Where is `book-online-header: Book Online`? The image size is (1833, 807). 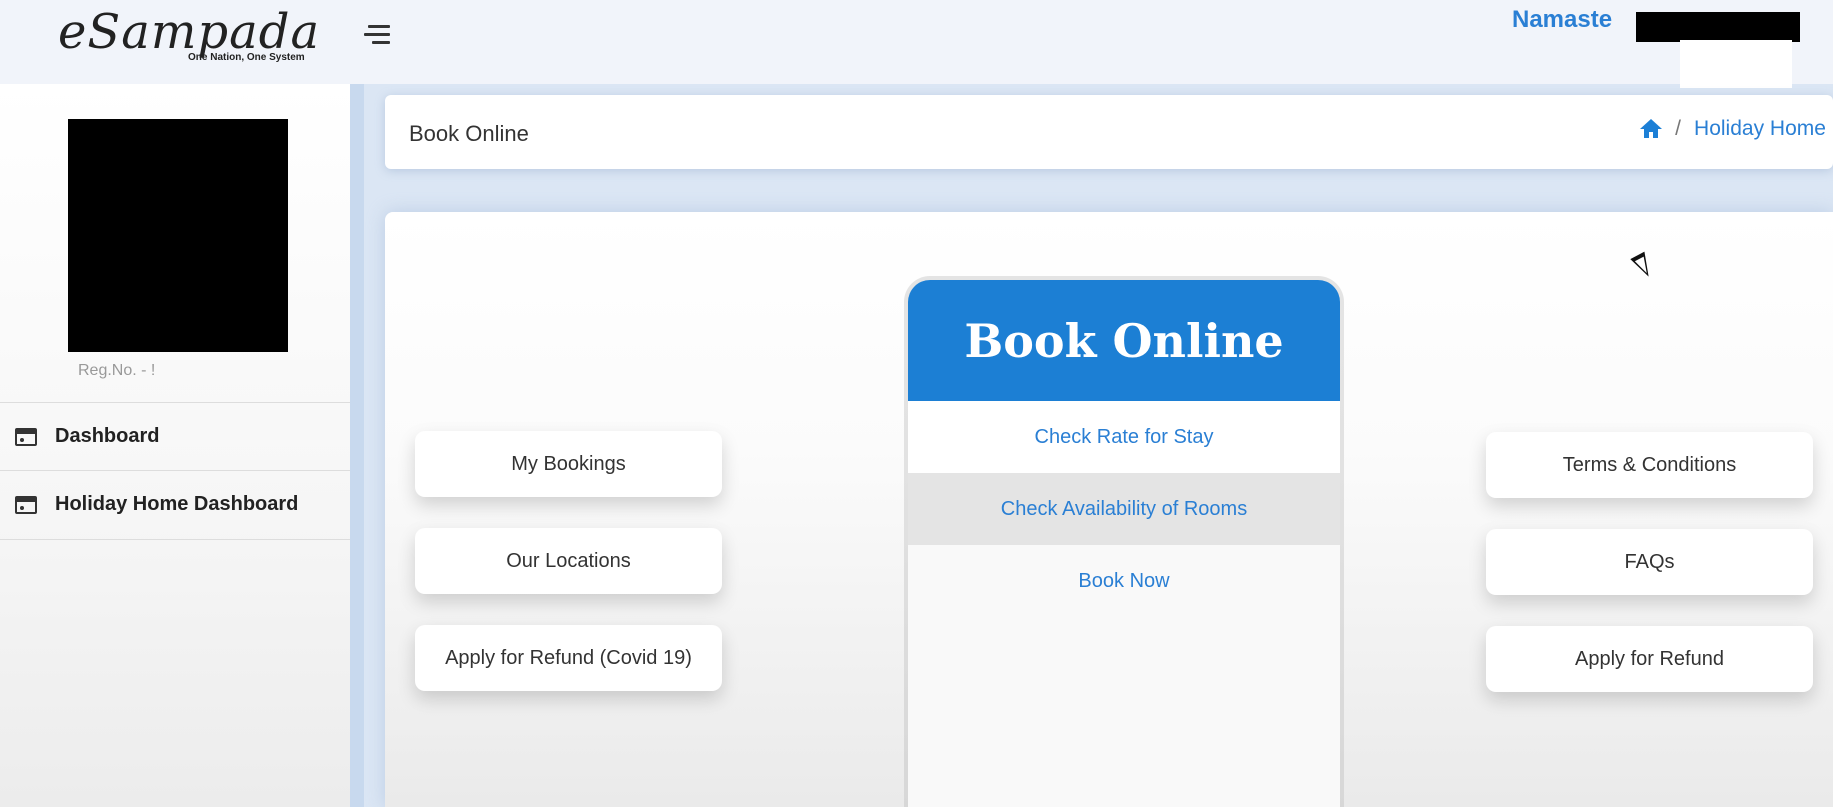 book-online-header: Book Online is located at coordinates (1124, 340).